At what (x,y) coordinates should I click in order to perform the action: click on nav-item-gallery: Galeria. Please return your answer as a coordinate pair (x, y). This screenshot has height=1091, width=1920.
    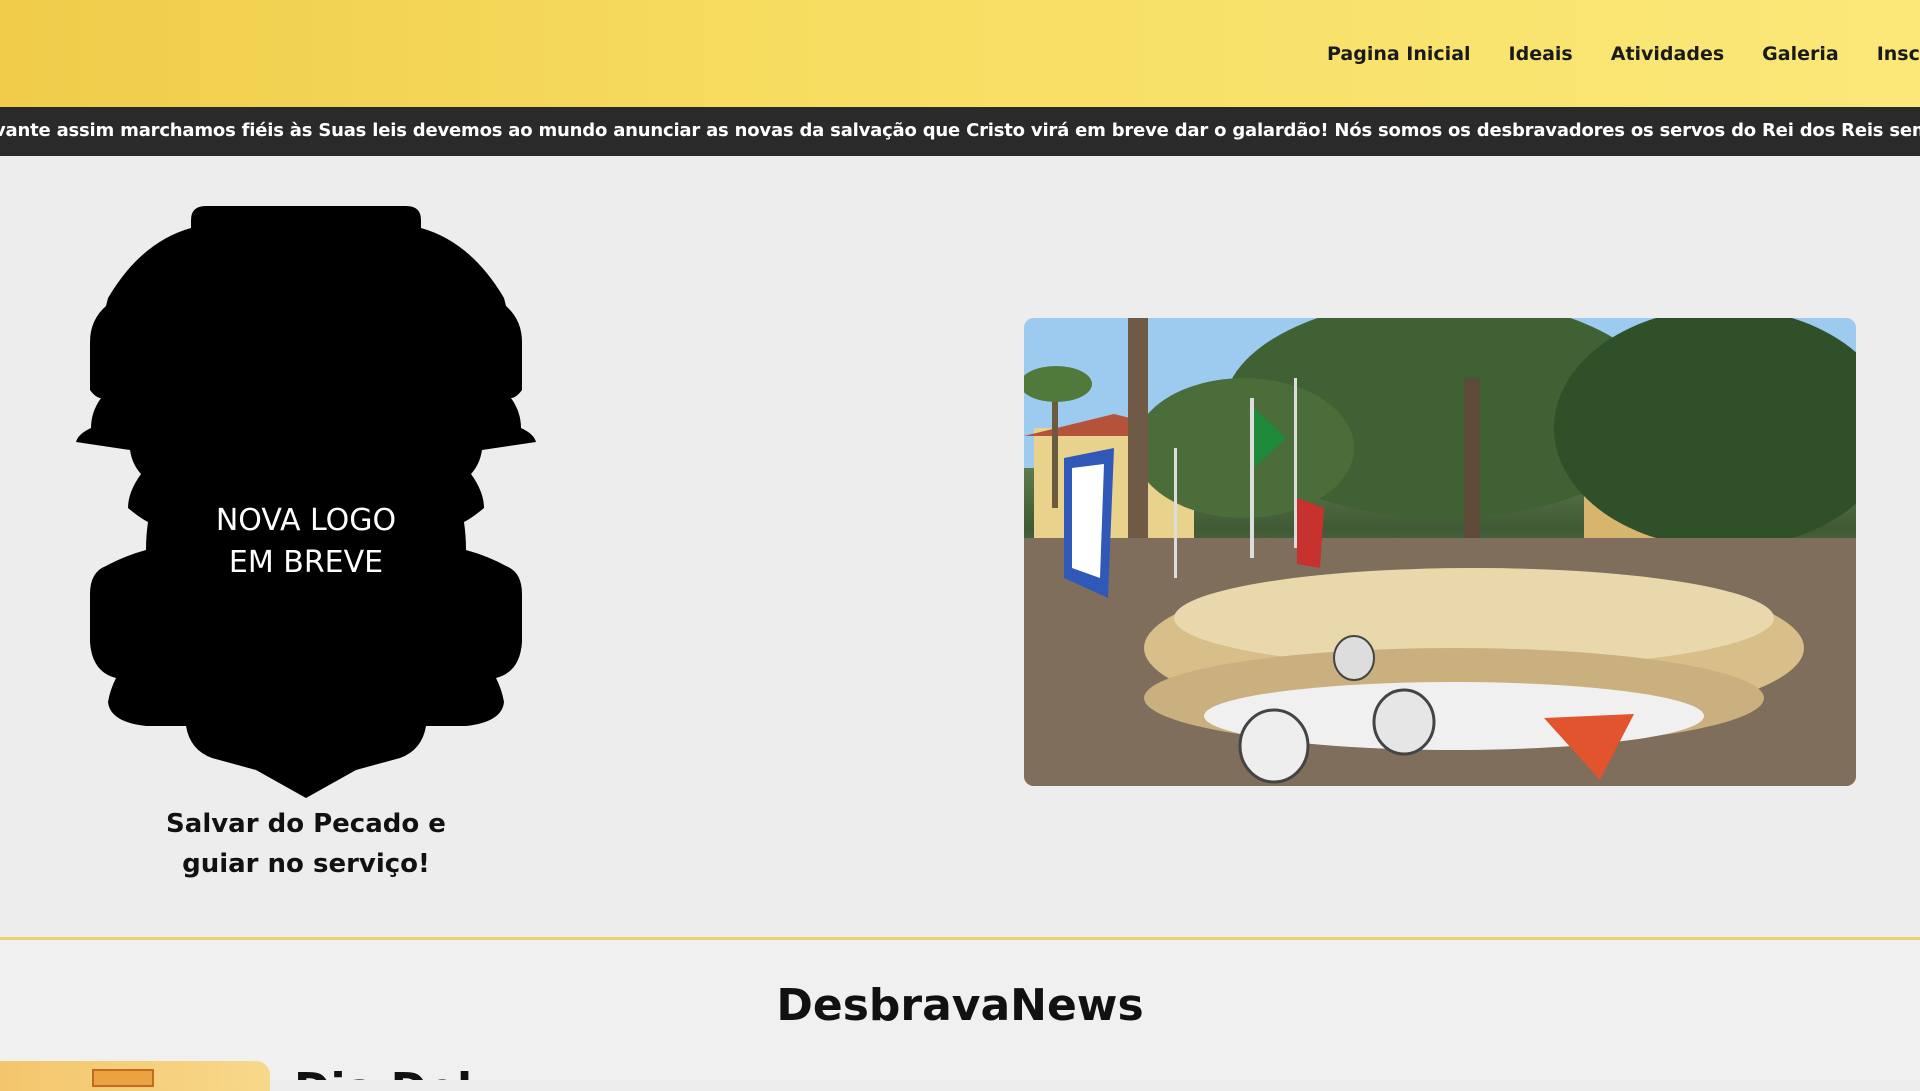
    Looking at the image, I should click on (1800, 54).